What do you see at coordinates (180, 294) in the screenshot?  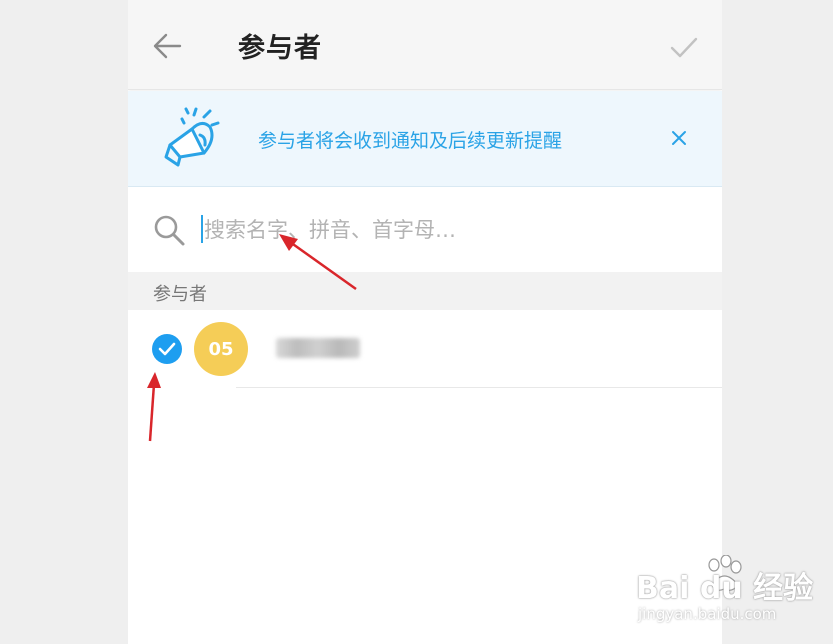 I see `section-label: 参与者` at bounding box center [180, 294].